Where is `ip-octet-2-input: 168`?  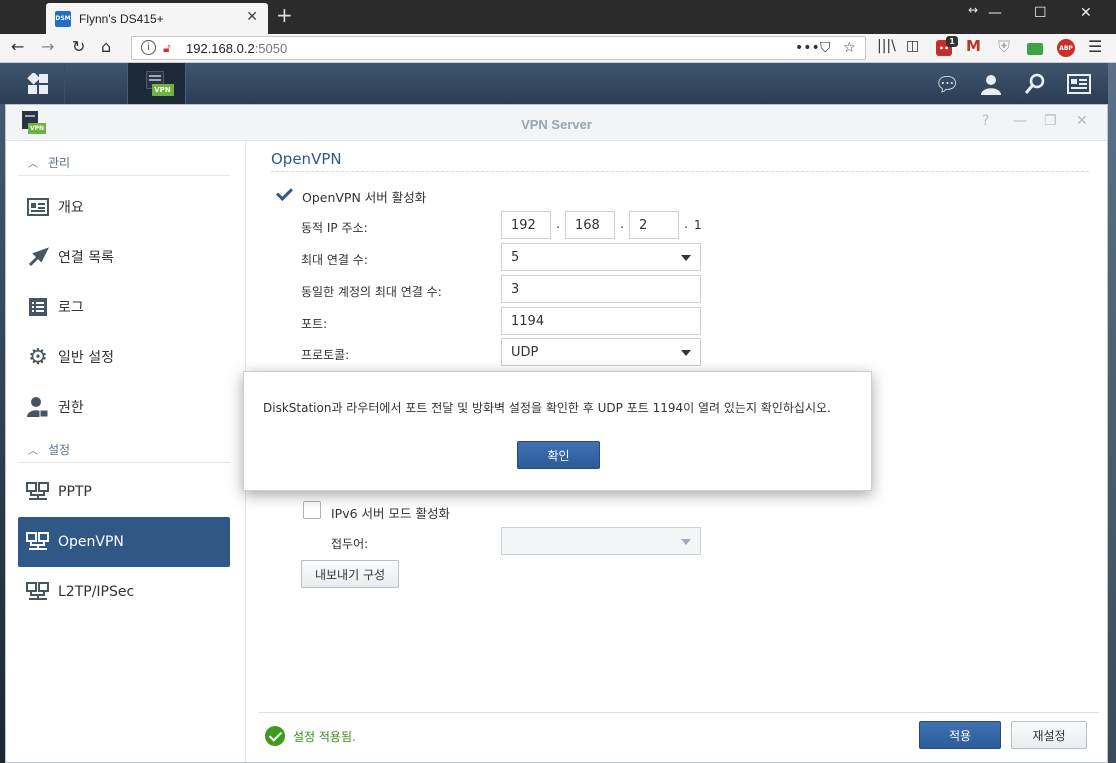
ip-octet-2-input: 168 is located at coordinates (590, 225).